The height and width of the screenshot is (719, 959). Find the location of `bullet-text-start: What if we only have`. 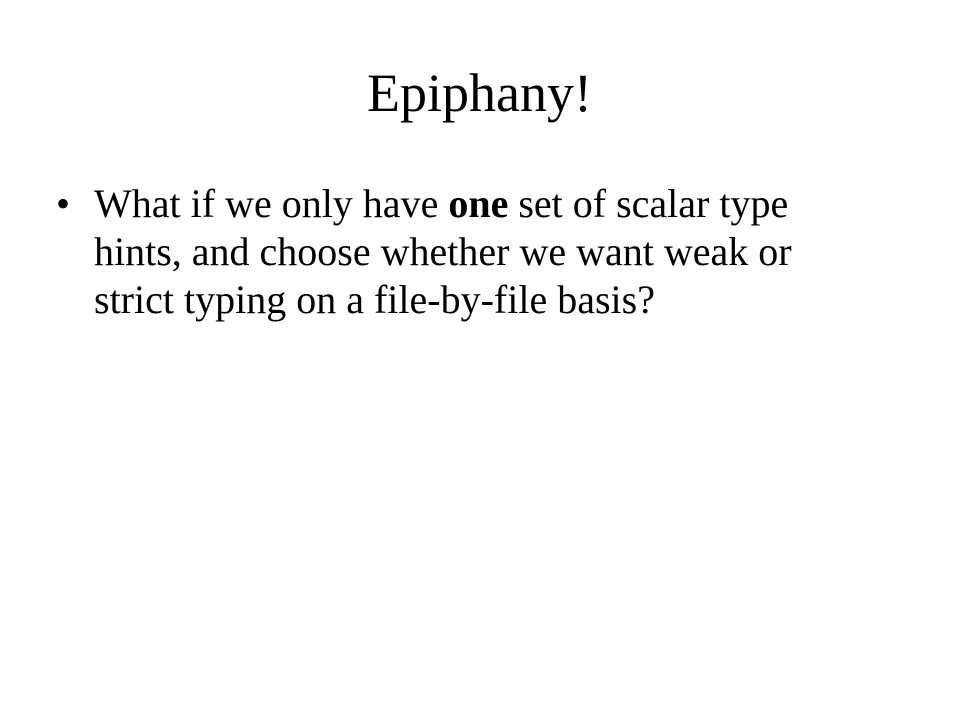

bullet-text-start: What if we only have is located at coordinates (271, 203).